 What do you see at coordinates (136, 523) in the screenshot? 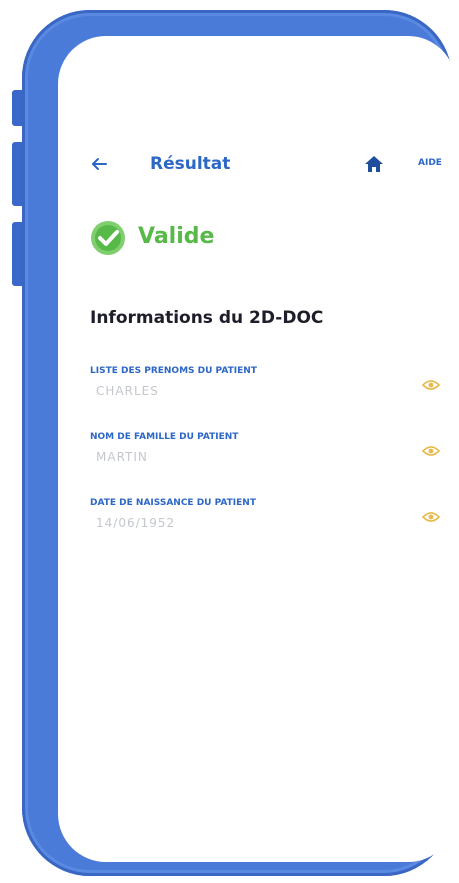
I see `field-value: 14/06/1952` at bounding box center [136, 523].